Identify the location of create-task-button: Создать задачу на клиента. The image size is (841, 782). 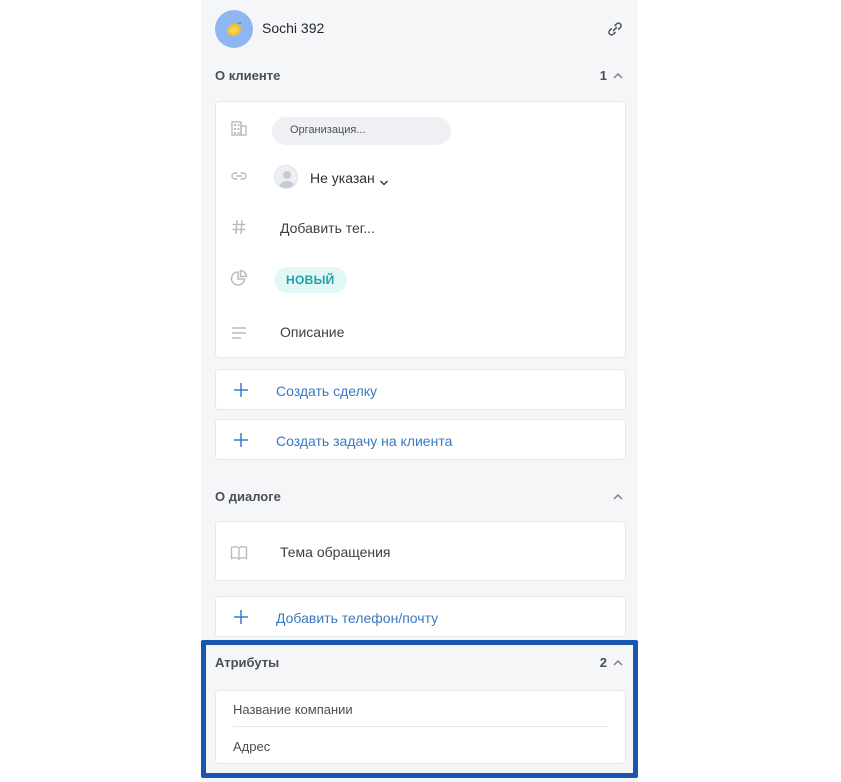
(420, 439).